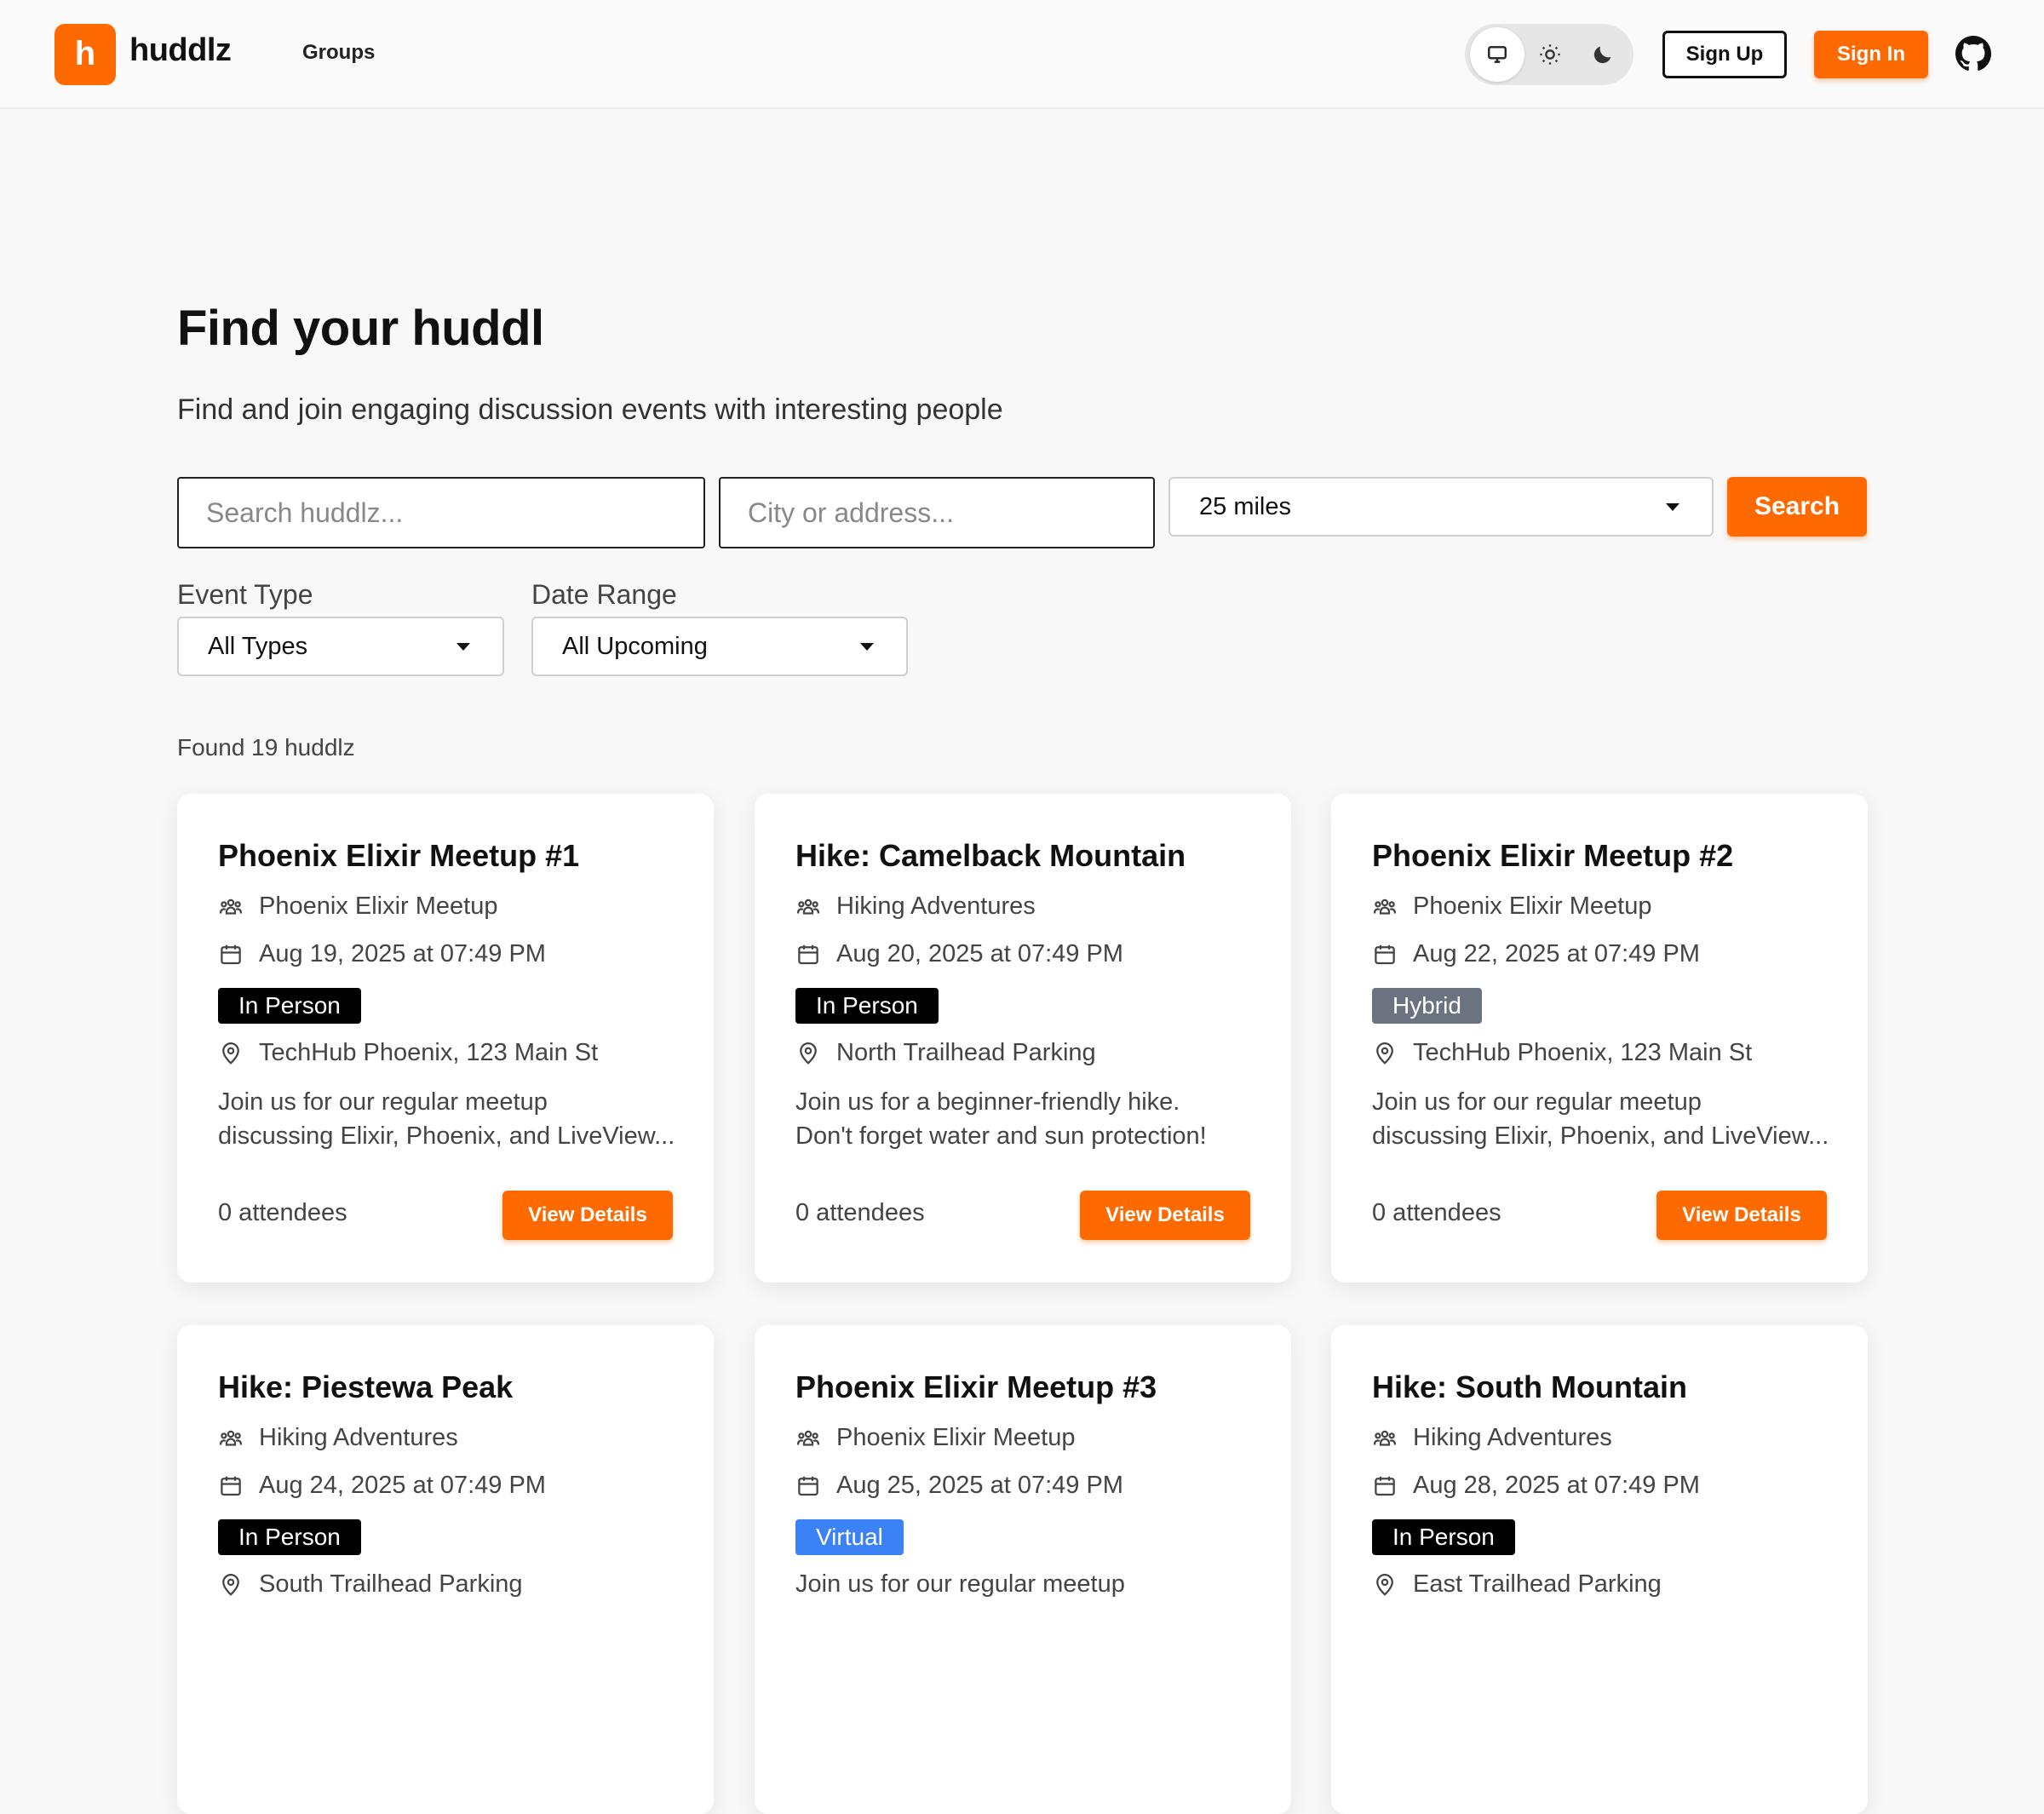  Describe the element at coordinates (959, 954) in the screenshot. I see `event-date: Aug 20, 2025 at 07:49 PM` at that location.